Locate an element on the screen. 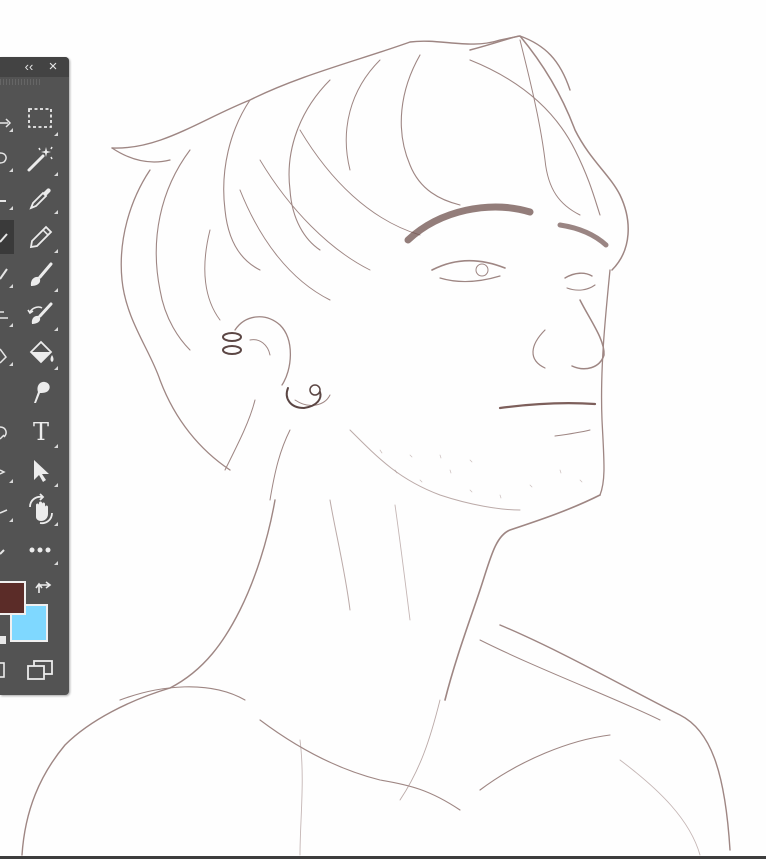  type-tool: T is located at coordinates (41, 432).